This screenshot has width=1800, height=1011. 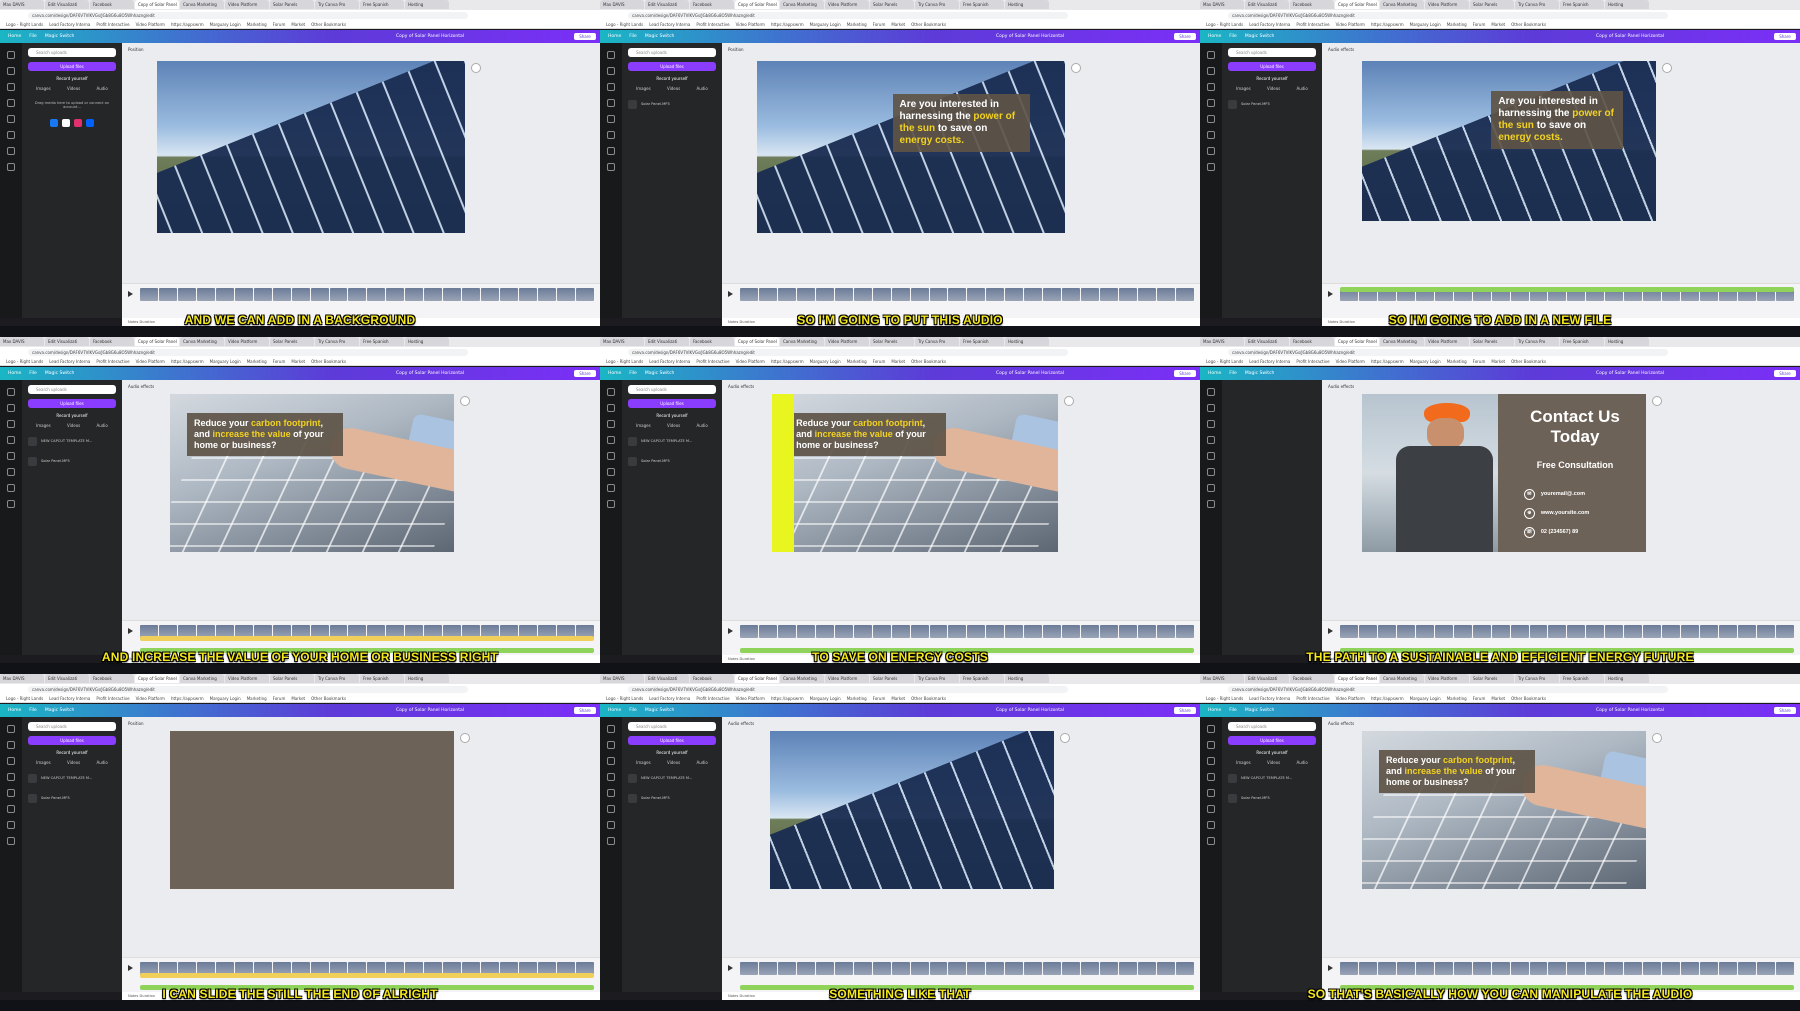 I want to click on apps-icon, so click(x=611, y=167).